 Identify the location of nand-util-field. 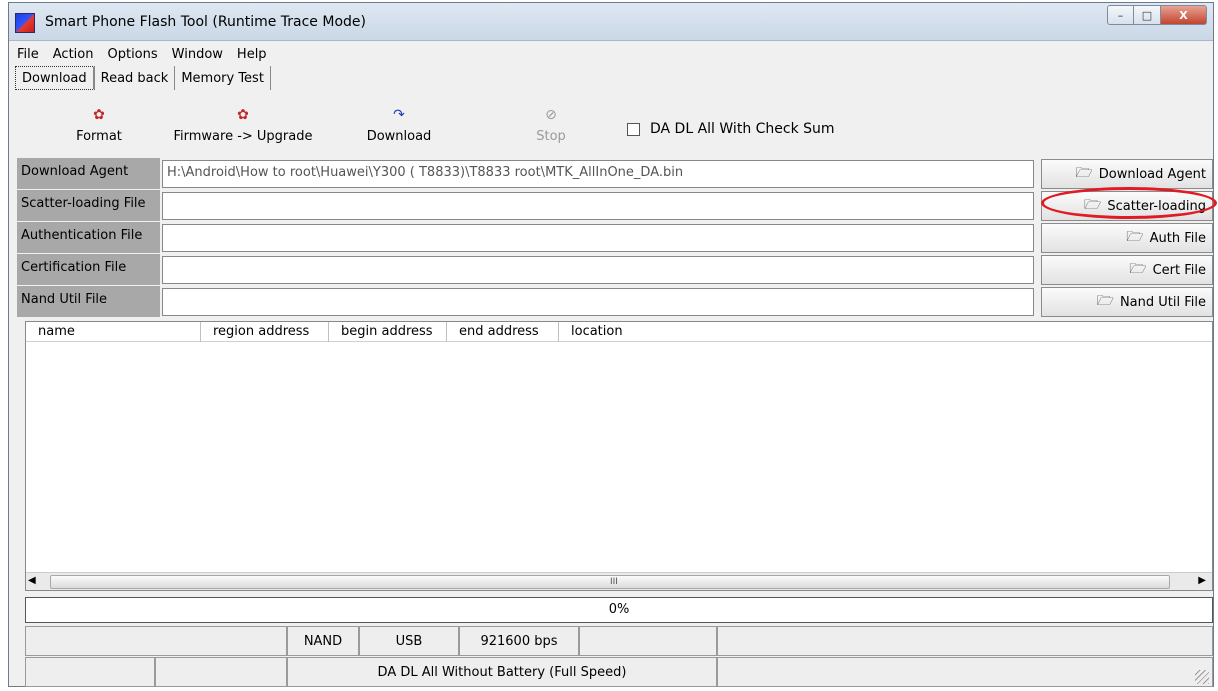
(598, 302).